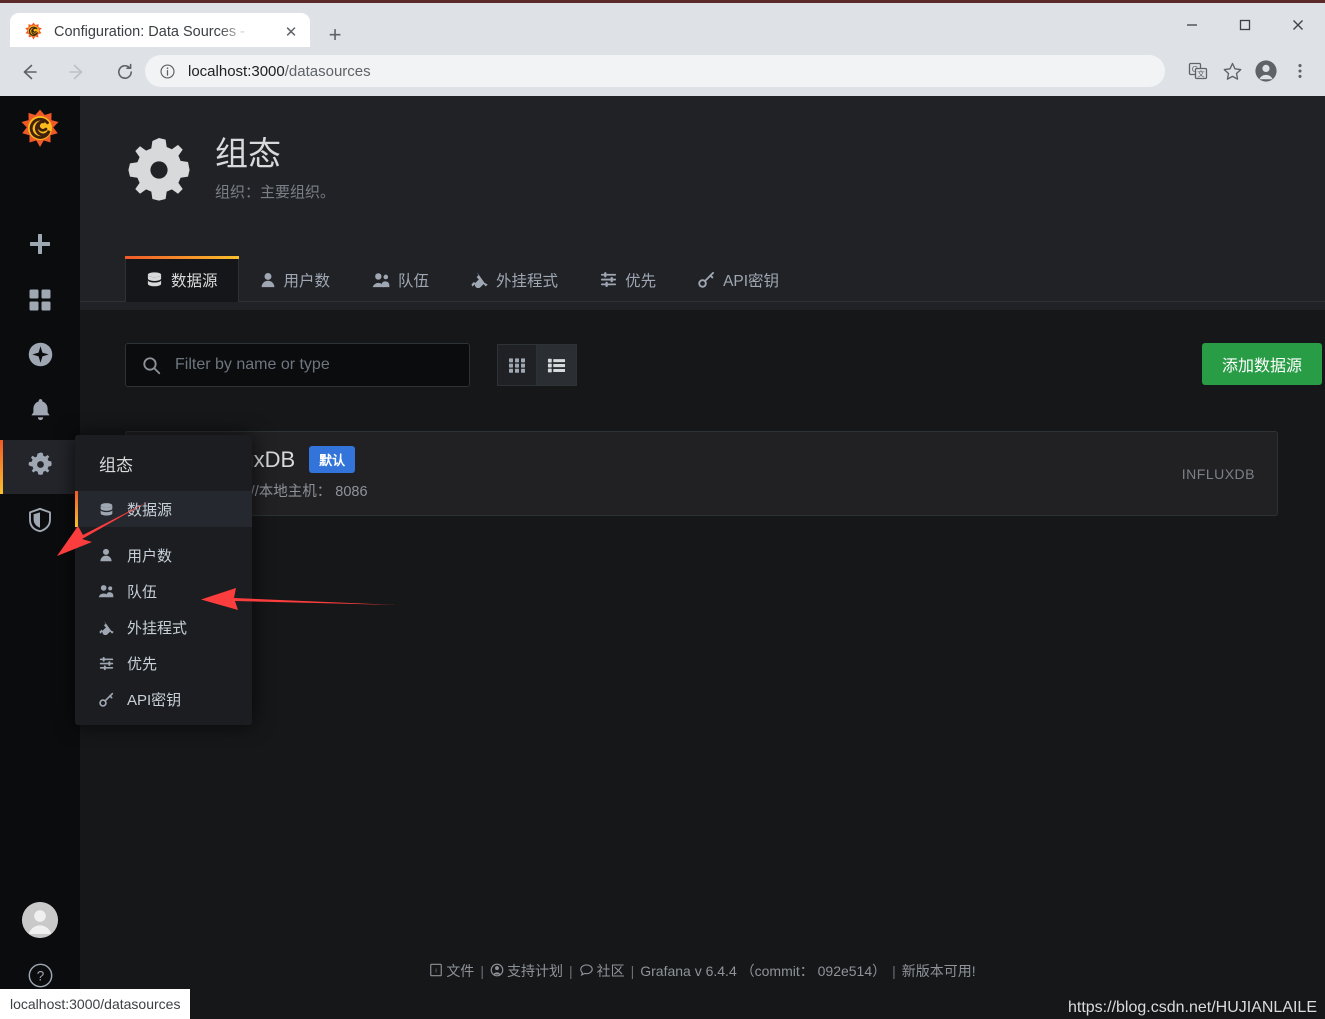 The width and height of the screenshot is (1325, 1019). I want to click on grid-view-icon, so click(517, 365).